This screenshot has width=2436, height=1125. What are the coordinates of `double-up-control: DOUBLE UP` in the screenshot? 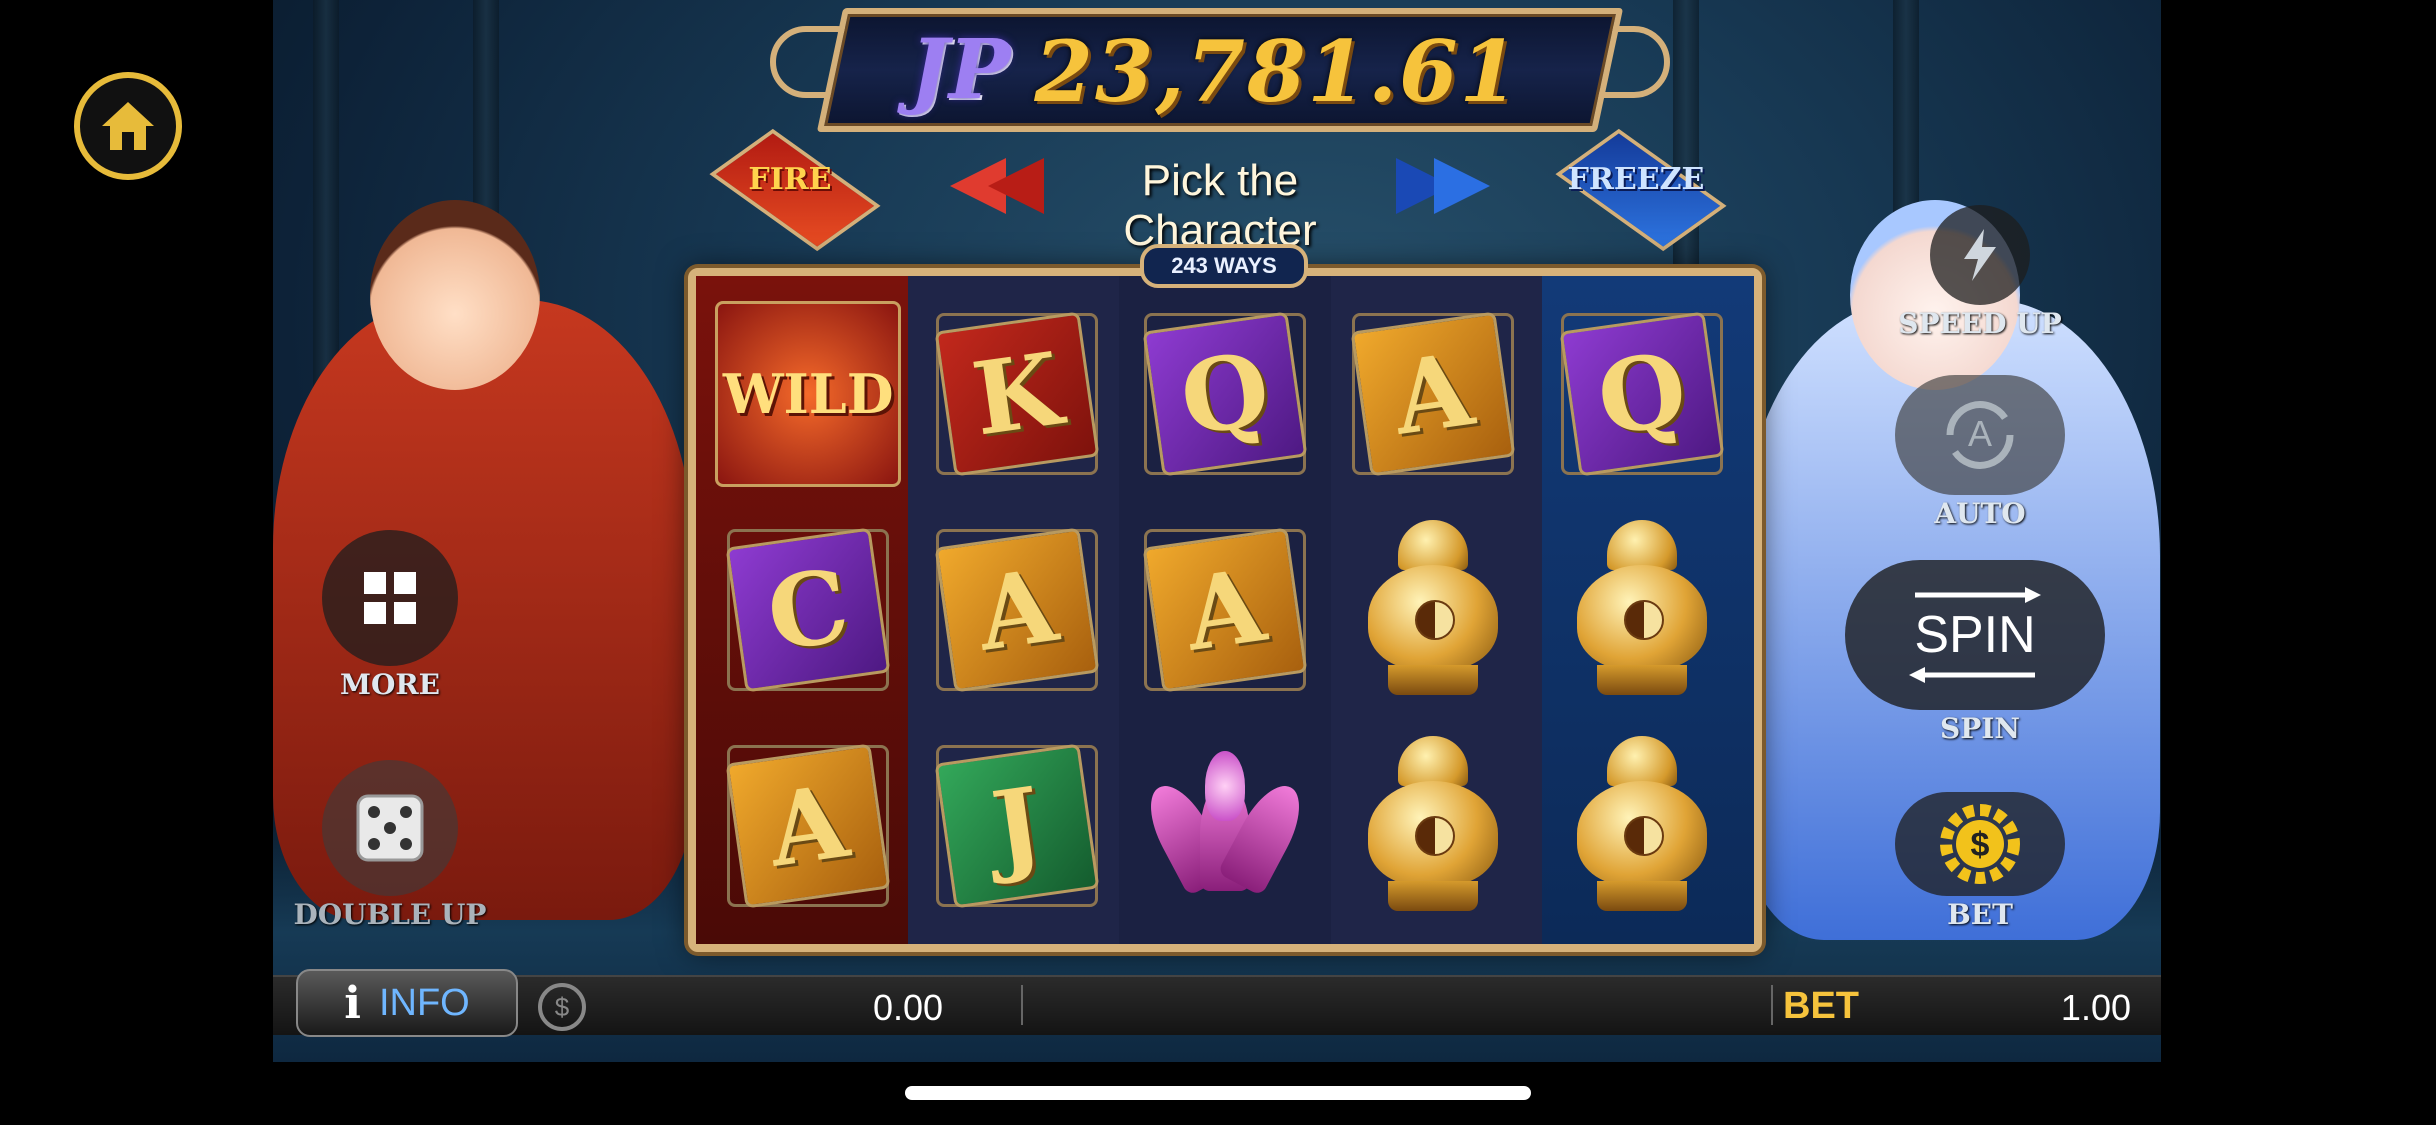 It's located at (390, 845).